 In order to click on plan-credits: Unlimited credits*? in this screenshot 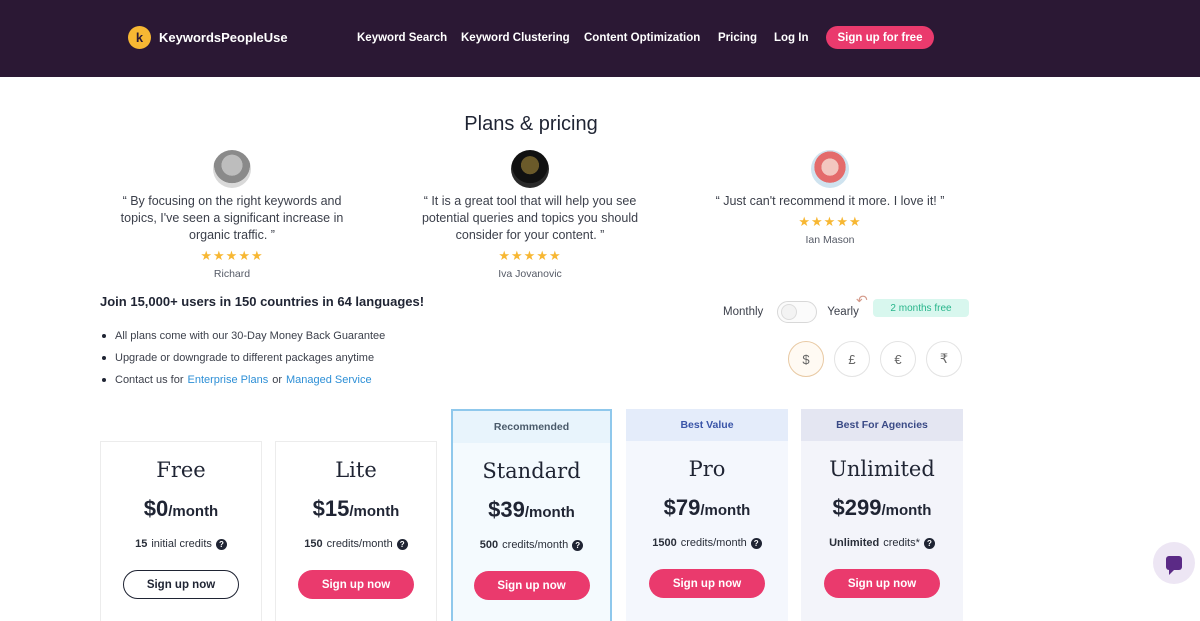, I will do `click(882, 543)`.